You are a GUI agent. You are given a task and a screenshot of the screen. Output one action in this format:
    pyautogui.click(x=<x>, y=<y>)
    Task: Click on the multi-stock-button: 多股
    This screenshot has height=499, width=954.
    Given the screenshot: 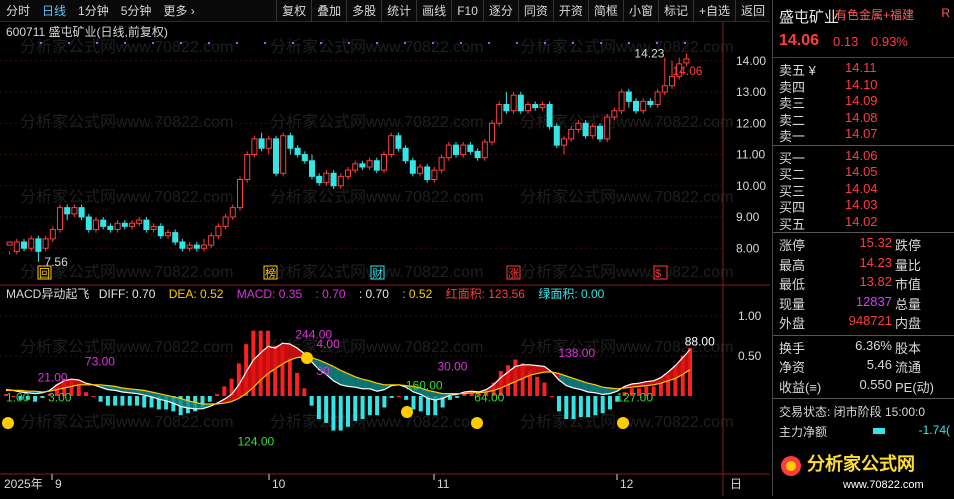 What is the action you would take?
    pyautogui.click(x=363, y=11)
    